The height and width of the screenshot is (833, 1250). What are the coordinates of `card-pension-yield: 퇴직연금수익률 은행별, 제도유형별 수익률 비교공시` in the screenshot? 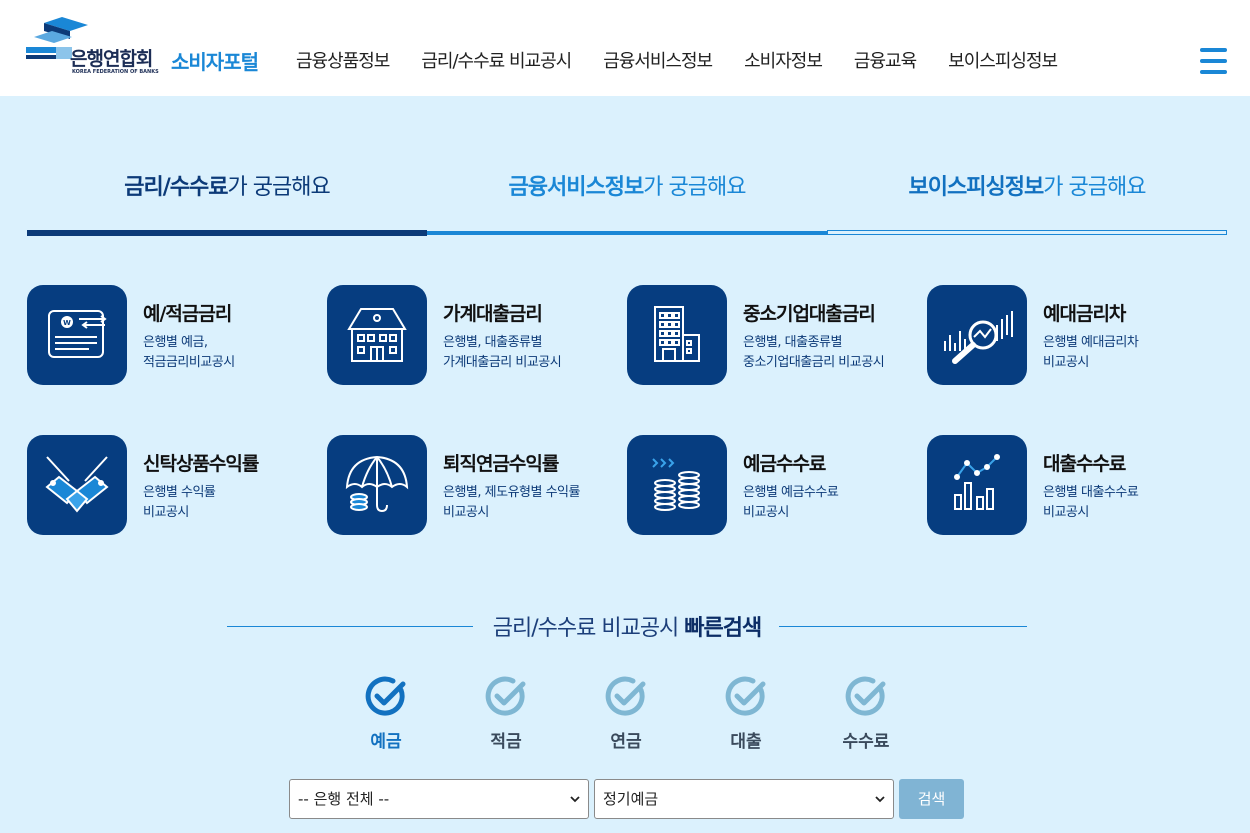 It's located at (477, 485).